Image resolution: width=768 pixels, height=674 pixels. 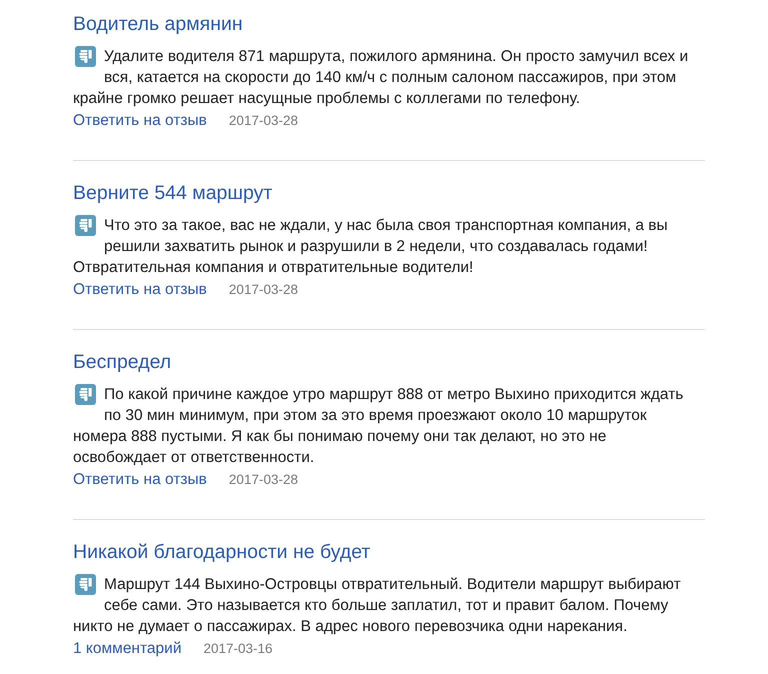 I want to click on review-text: Удалите водителя 871 маршрута, пожилого армянина. Он просто замучил всех и вся, катается на скорости до 140 км/ч с полным салоном пассажиров, при этом крайне громко решает насущные проблемы с коллегами по телефону., so click(x=381, y=78).